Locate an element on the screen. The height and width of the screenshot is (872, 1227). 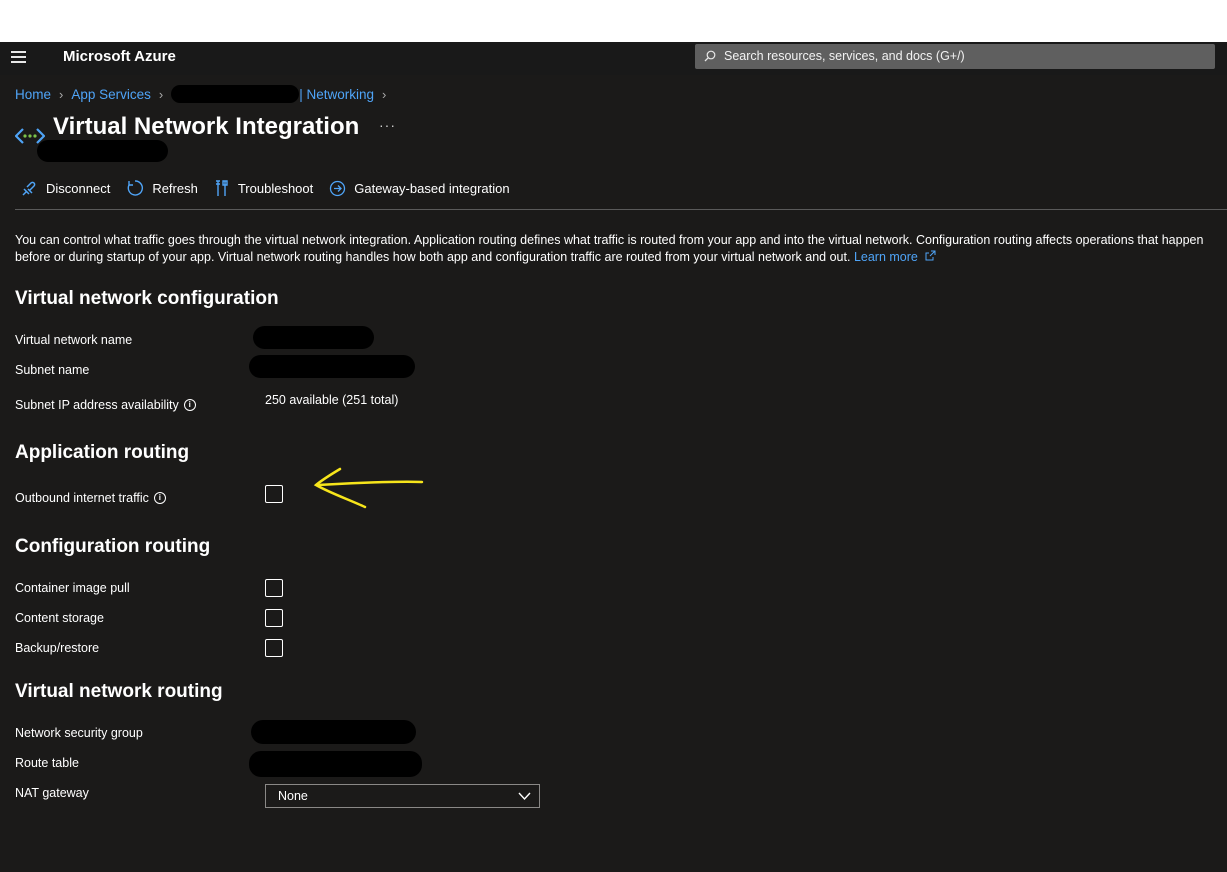
redacted-subnet-name is located at coordinates (332, 366).